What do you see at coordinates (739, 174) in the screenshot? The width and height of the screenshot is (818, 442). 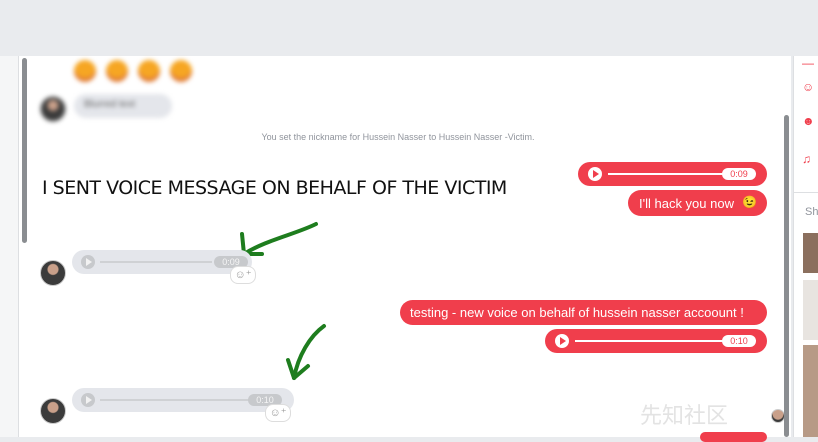 I see `voice-duration: 0:09` at bounding box center [739, 174].